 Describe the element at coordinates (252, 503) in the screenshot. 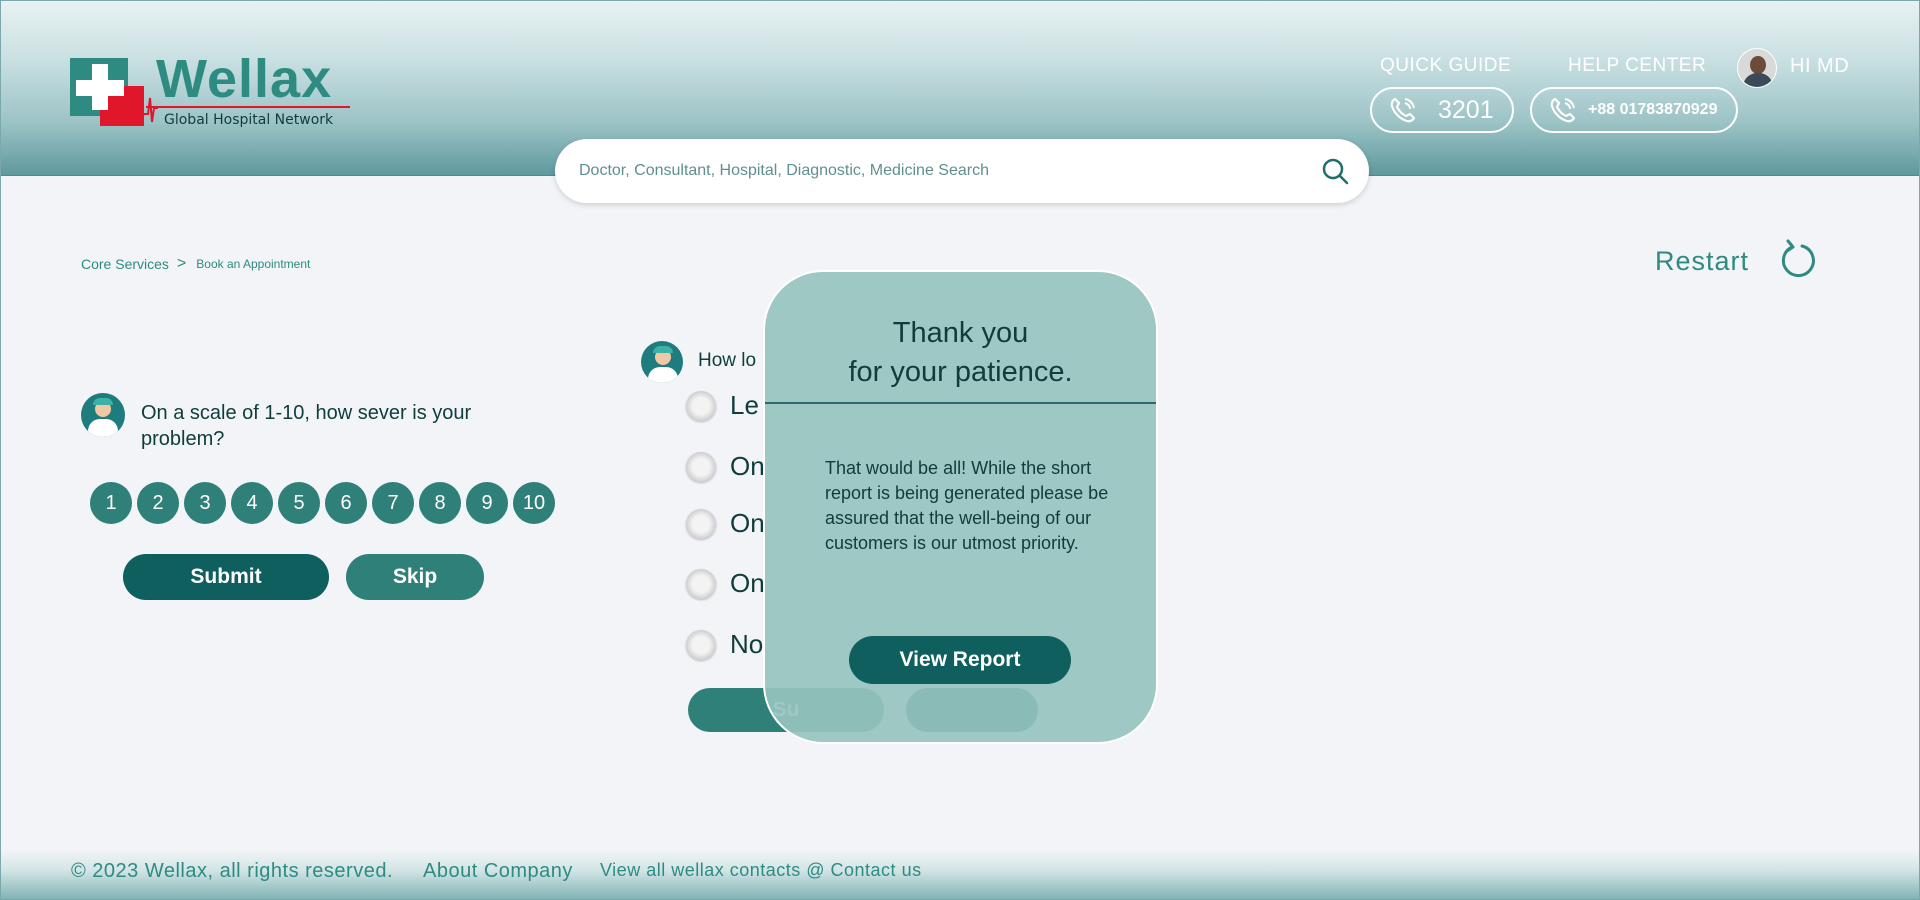

I see `scale-option-4: 4` at that location.